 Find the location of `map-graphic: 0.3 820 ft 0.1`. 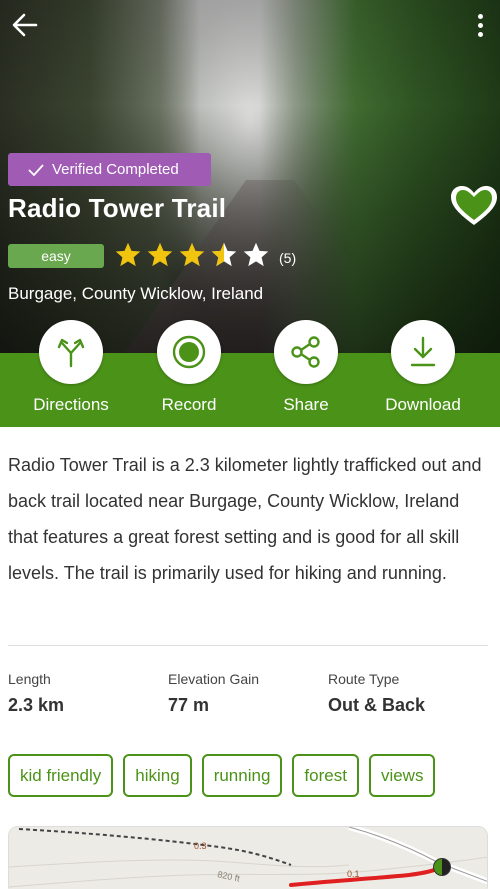

map-graphic: 0.3 820 ft 0.1 is located at coordinates (248, 858).